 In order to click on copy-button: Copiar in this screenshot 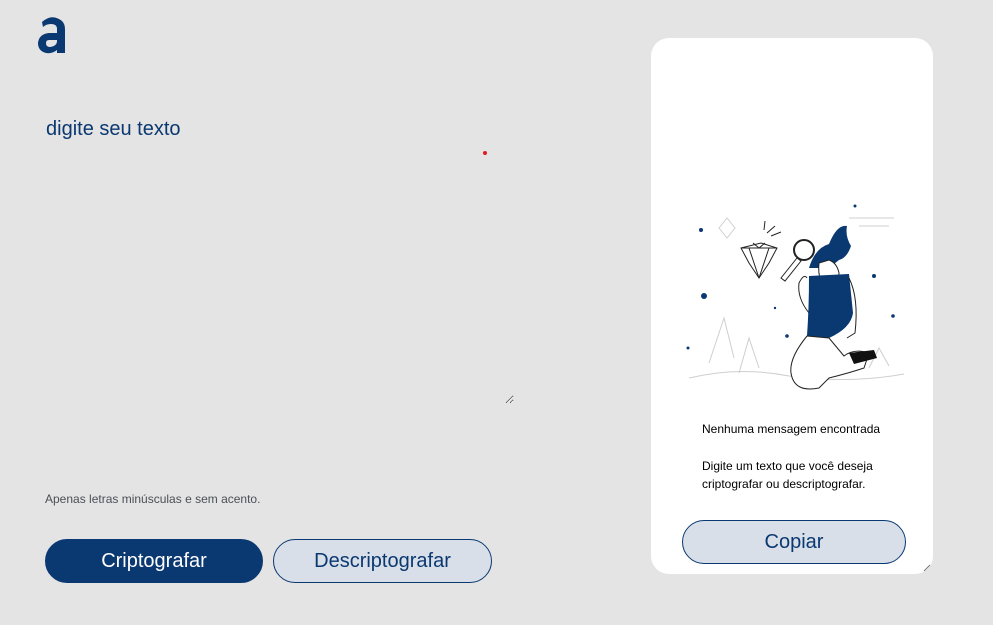, I will do `click(794, 542)`.